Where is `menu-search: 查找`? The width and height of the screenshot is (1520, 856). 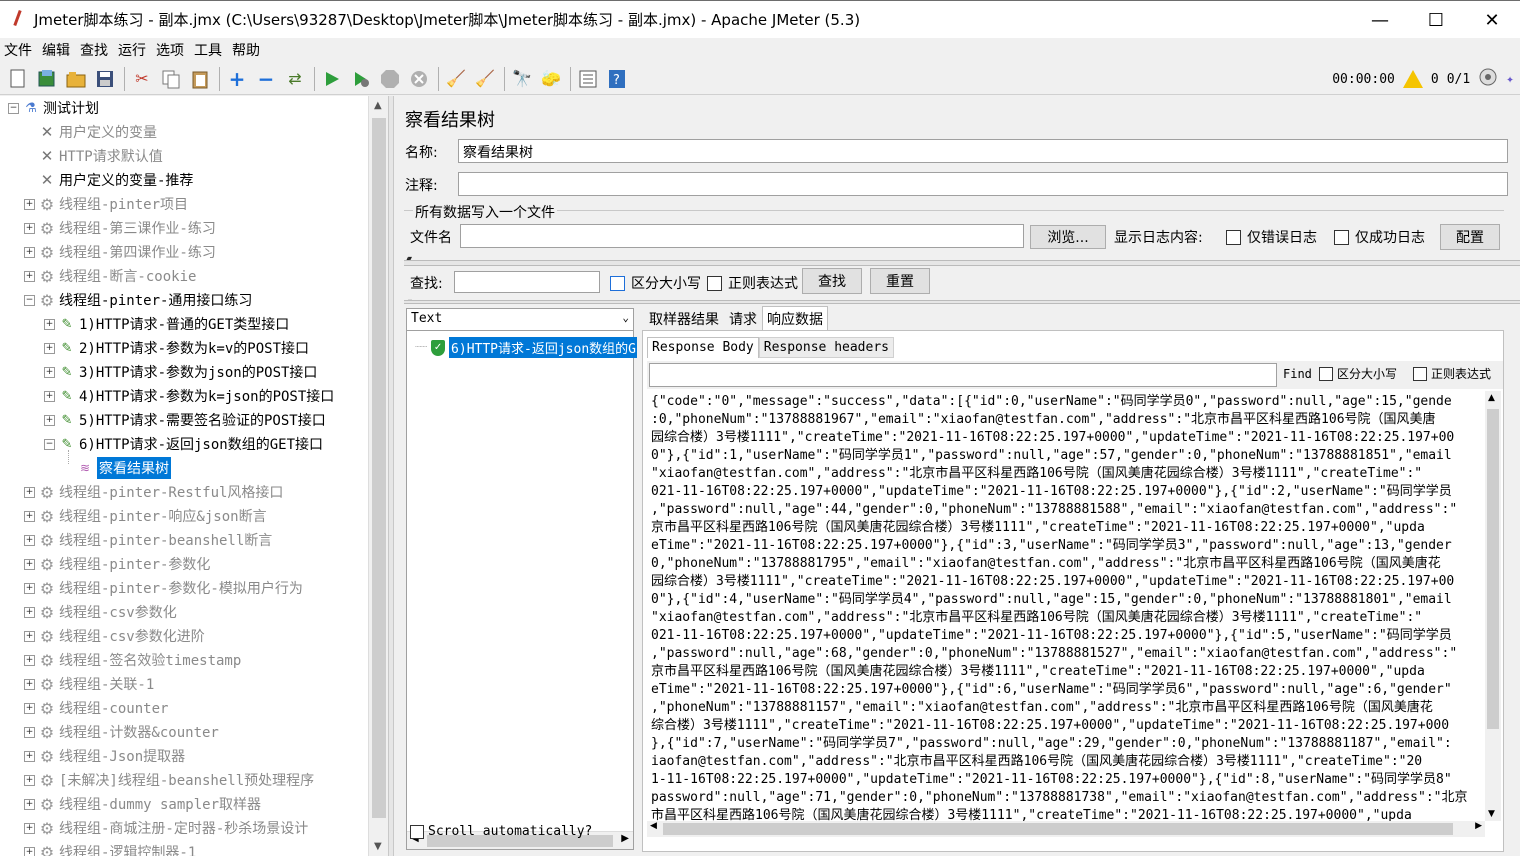 menu-search: 查找 is located at coordinates (94, 50).